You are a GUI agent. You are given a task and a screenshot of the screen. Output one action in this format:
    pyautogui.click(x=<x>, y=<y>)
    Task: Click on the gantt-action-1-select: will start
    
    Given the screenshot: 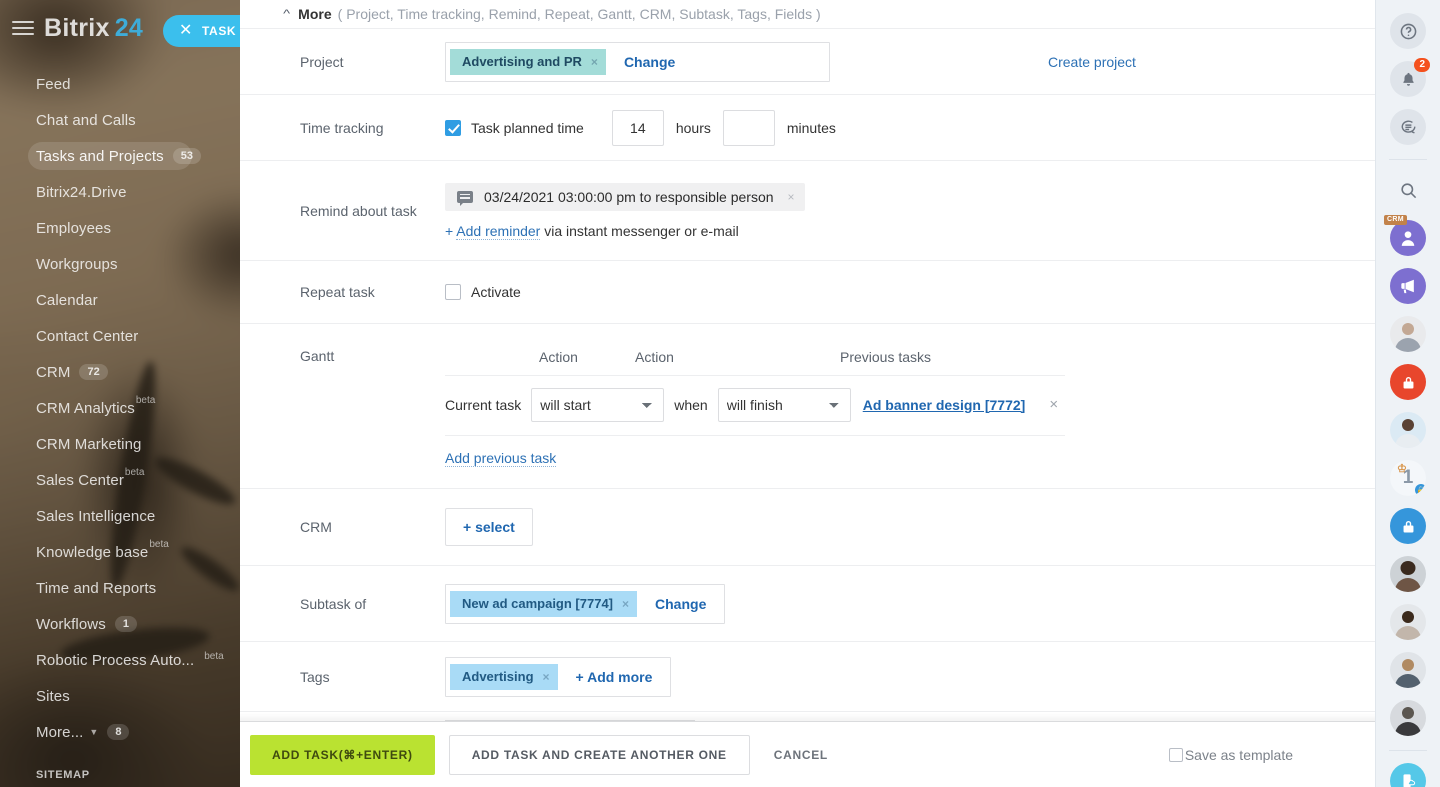 What is the action you would take?
    pyautogui.click(x=598, y=404)
    